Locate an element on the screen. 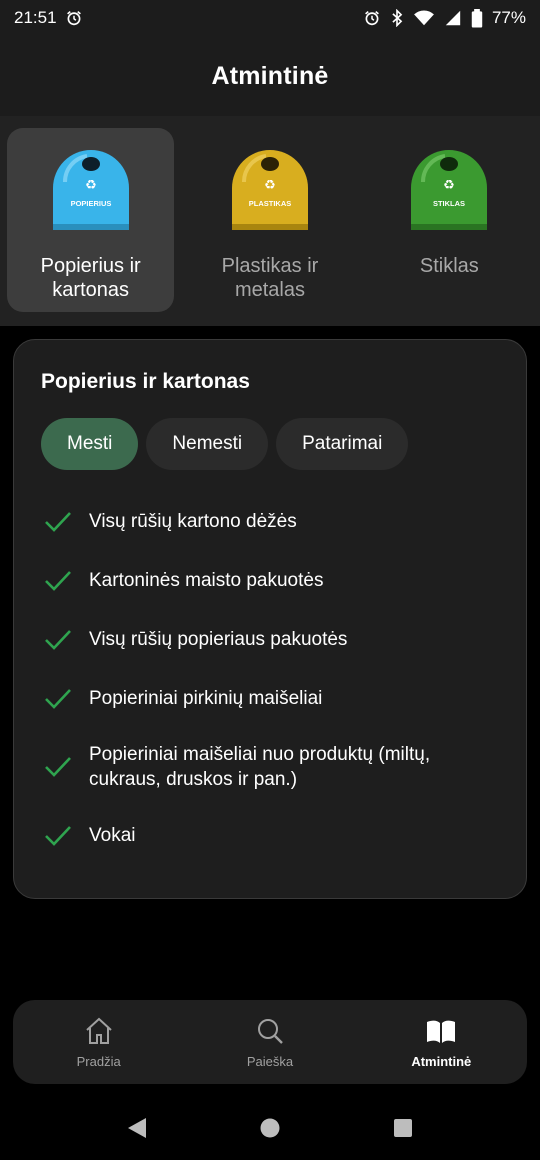  tab-mesti: Mesti is located at coordinates (90, 444).